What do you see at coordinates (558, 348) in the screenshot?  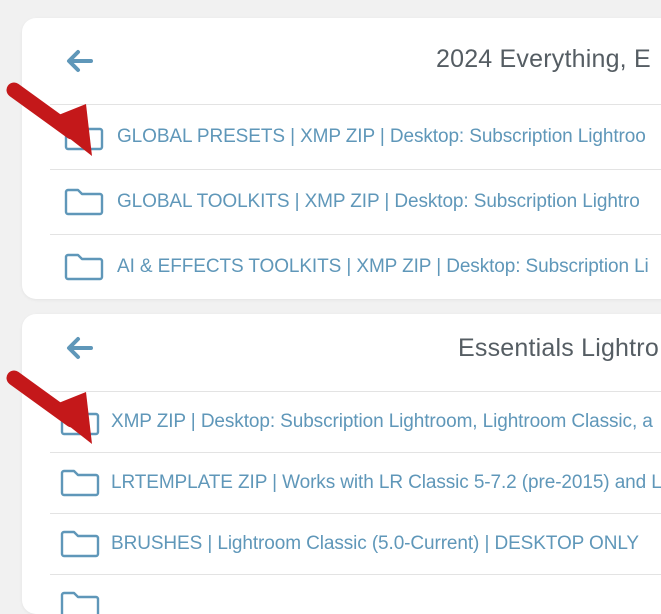 I see `page-title: Essentials Lightro` at bounding box center [558, 348].